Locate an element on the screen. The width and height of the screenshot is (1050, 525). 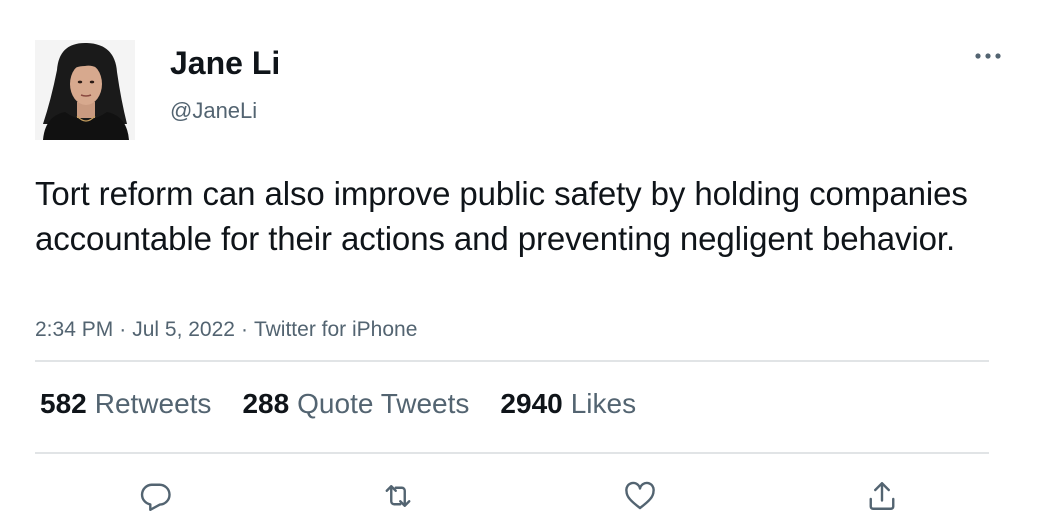
avatar-image is located at coordinates (85, 90).